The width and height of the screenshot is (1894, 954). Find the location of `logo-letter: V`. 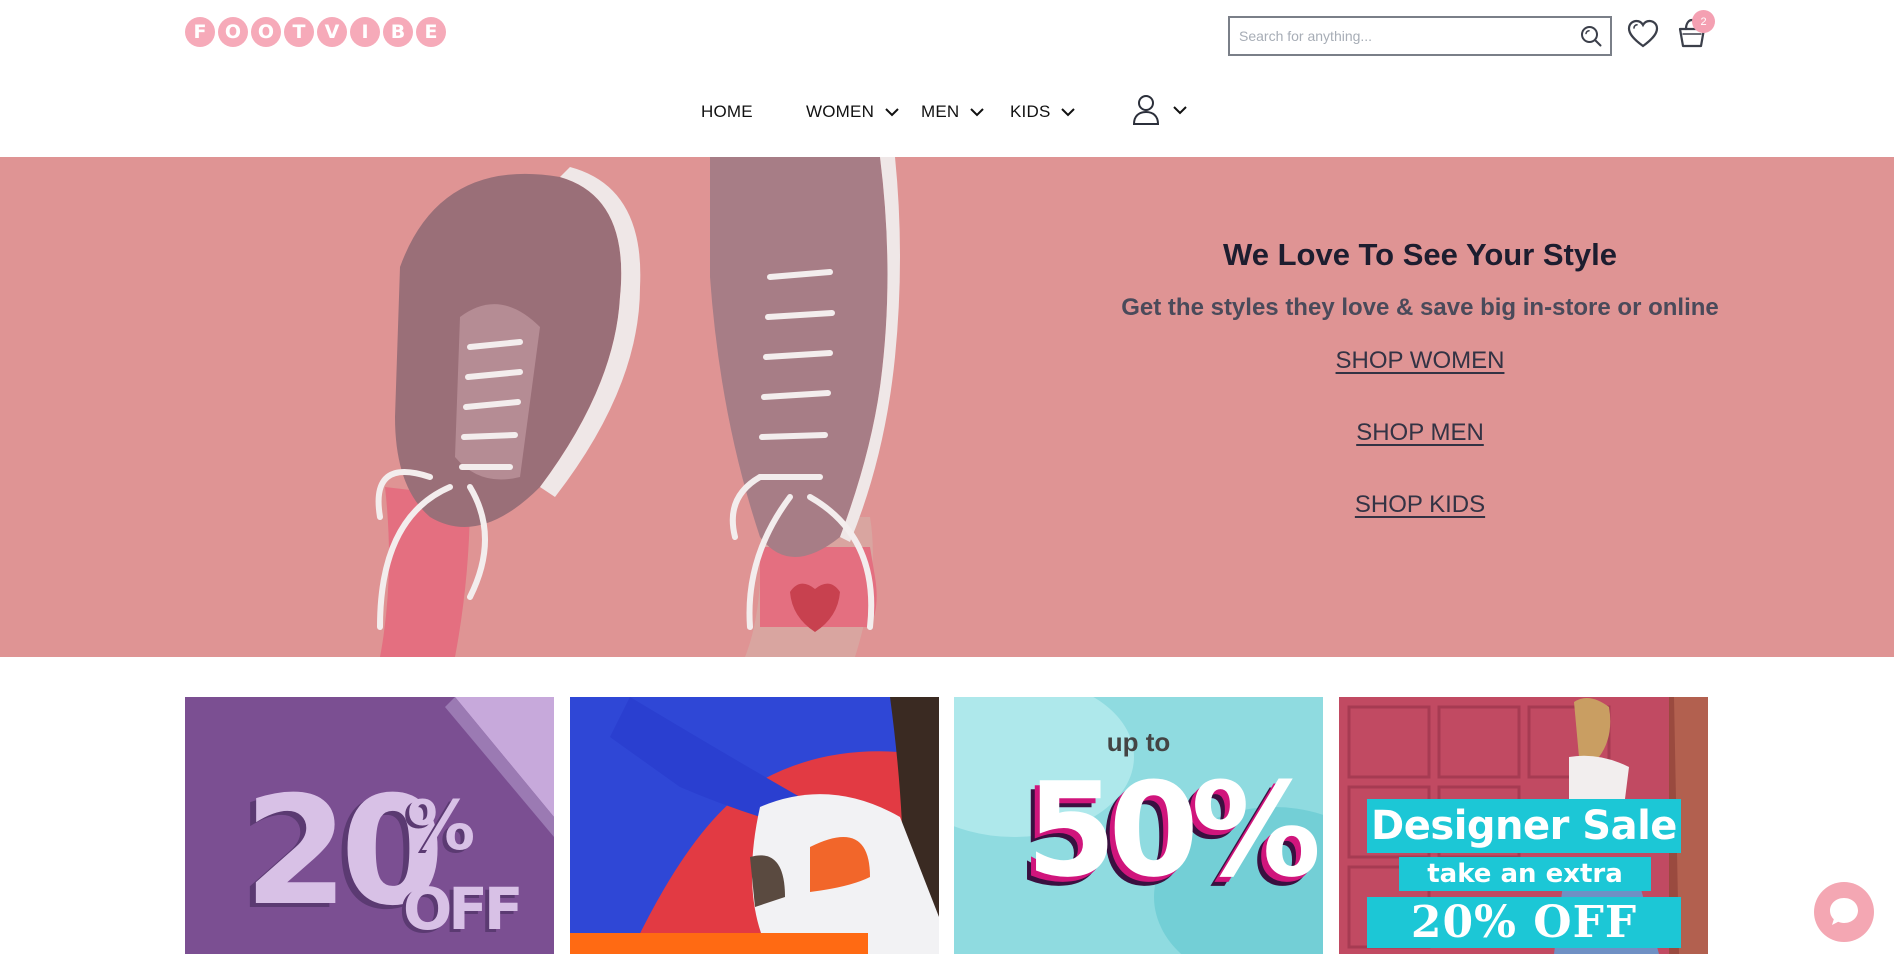

logo-letter: V is located at coordinates (332, 32).